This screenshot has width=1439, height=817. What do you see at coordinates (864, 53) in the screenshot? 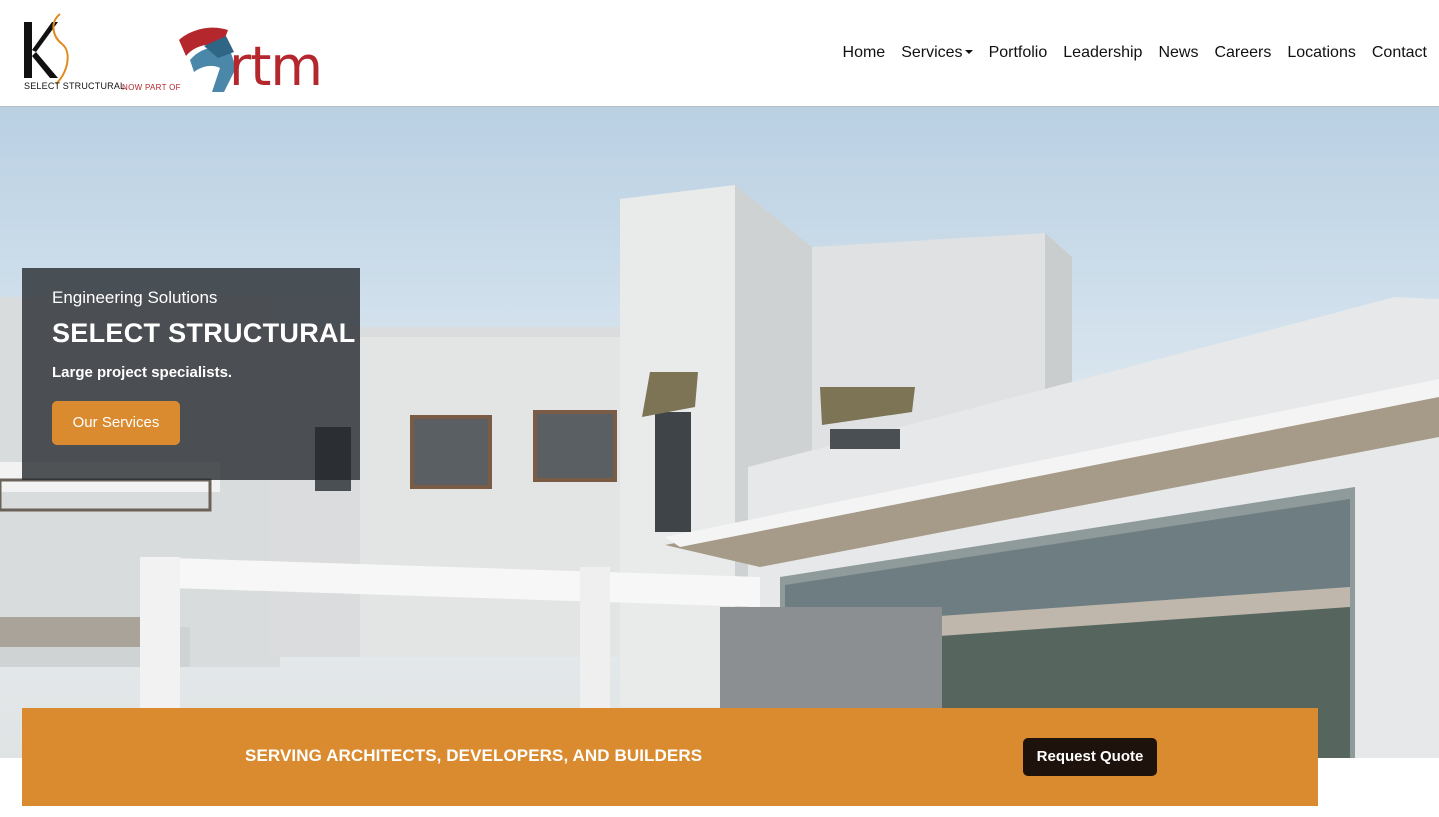
I see `nav-item-home: Home` at bounding box center [864, 53].